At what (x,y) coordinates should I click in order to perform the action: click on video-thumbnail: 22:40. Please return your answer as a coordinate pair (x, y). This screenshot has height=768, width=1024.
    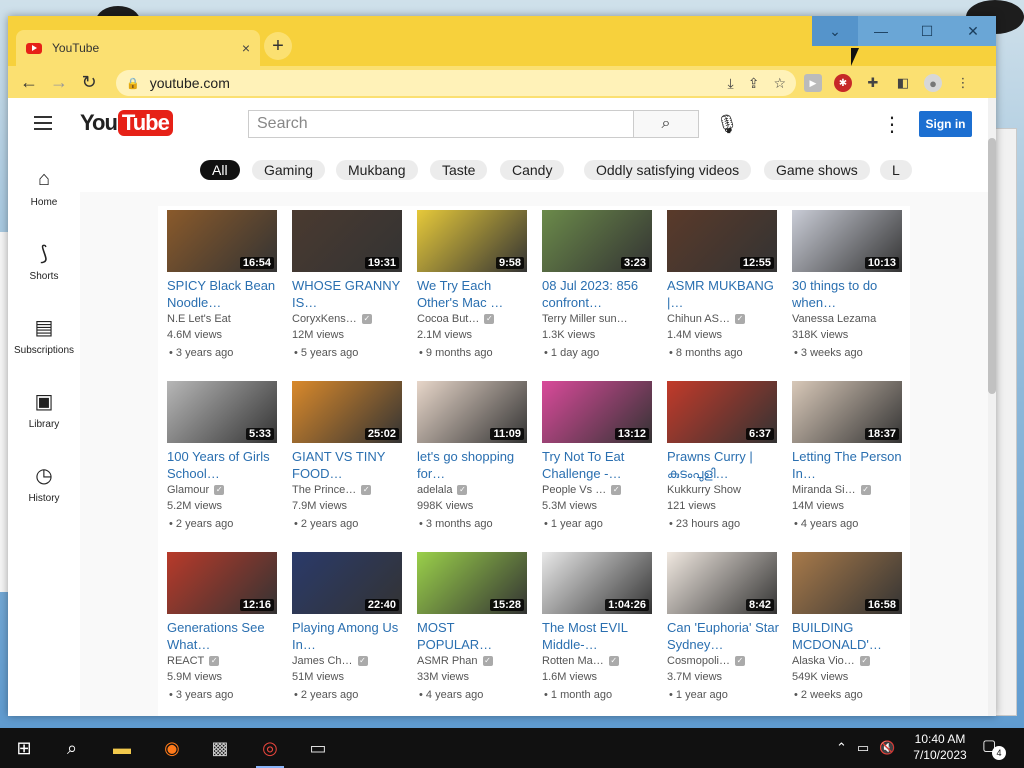
    Looking at the image, I should click on (347, 583).